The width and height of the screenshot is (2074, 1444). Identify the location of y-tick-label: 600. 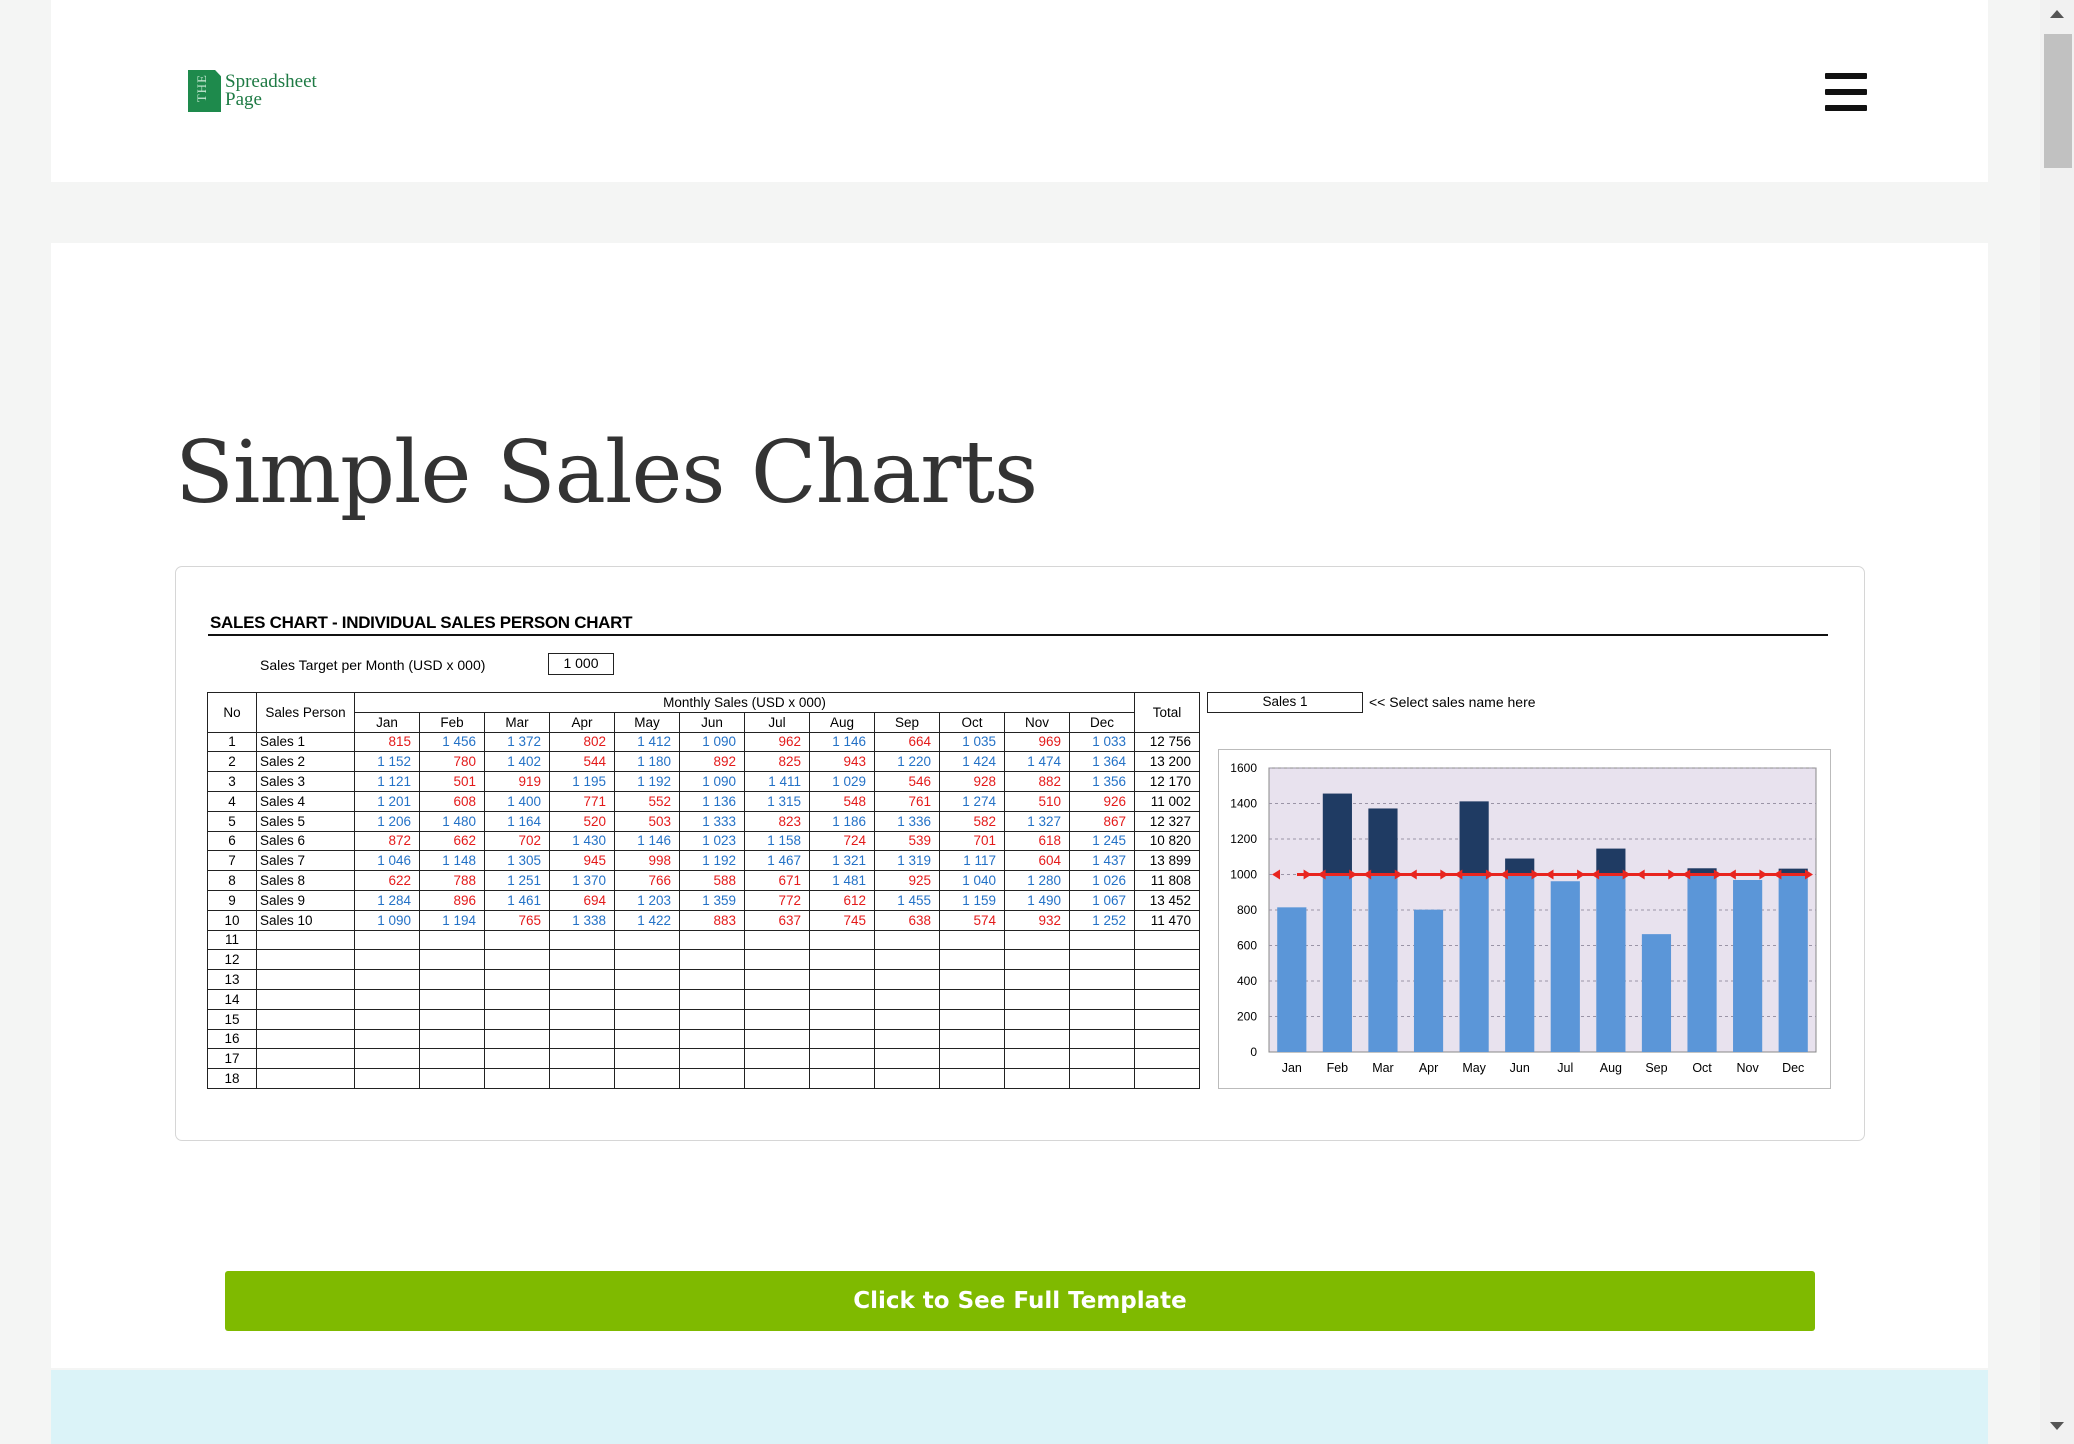
(1247, 946).